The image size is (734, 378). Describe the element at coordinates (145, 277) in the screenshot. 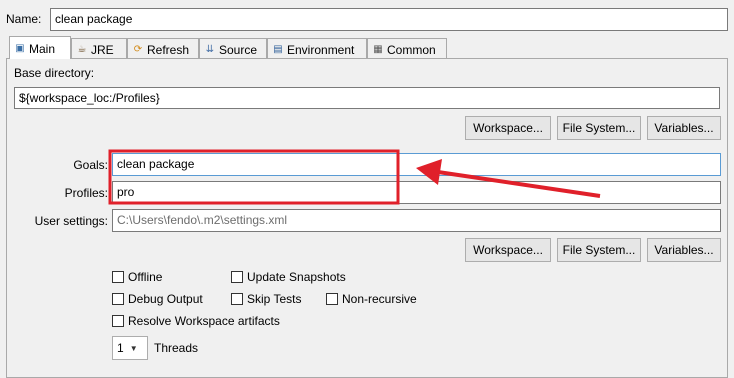

I see `offline-label: Offline` at that location.